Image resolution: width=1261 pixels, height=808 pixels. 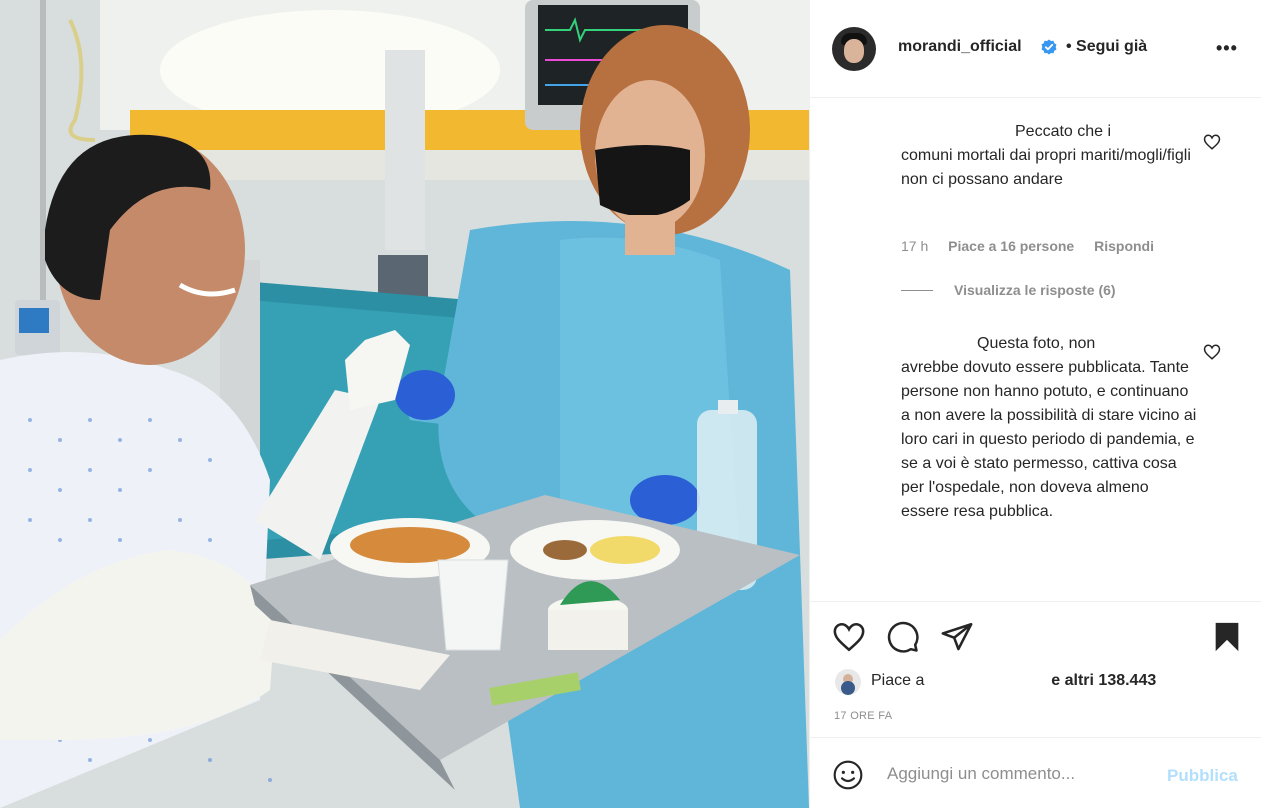 I want to click on more-options-icon: •••, so click(x=1227, y=48).